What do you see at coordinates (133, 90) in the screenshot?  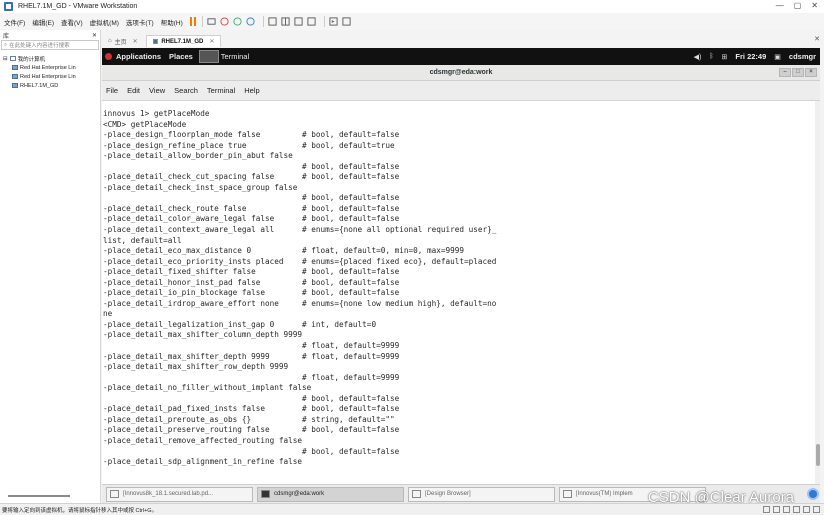 I see `terminal-menu-edit: Edit` at bounding box center [133, 90].